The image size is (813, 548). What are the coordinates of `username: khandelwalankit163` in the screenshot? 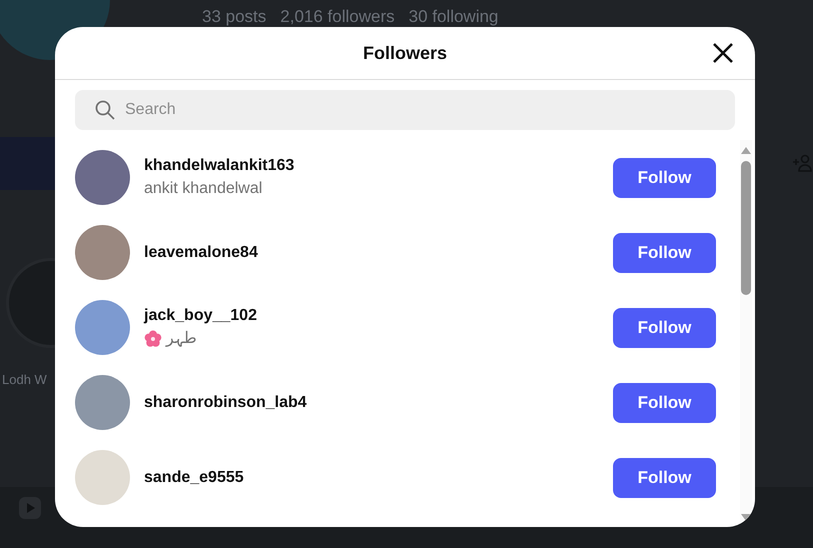 It's located at (378, 165).